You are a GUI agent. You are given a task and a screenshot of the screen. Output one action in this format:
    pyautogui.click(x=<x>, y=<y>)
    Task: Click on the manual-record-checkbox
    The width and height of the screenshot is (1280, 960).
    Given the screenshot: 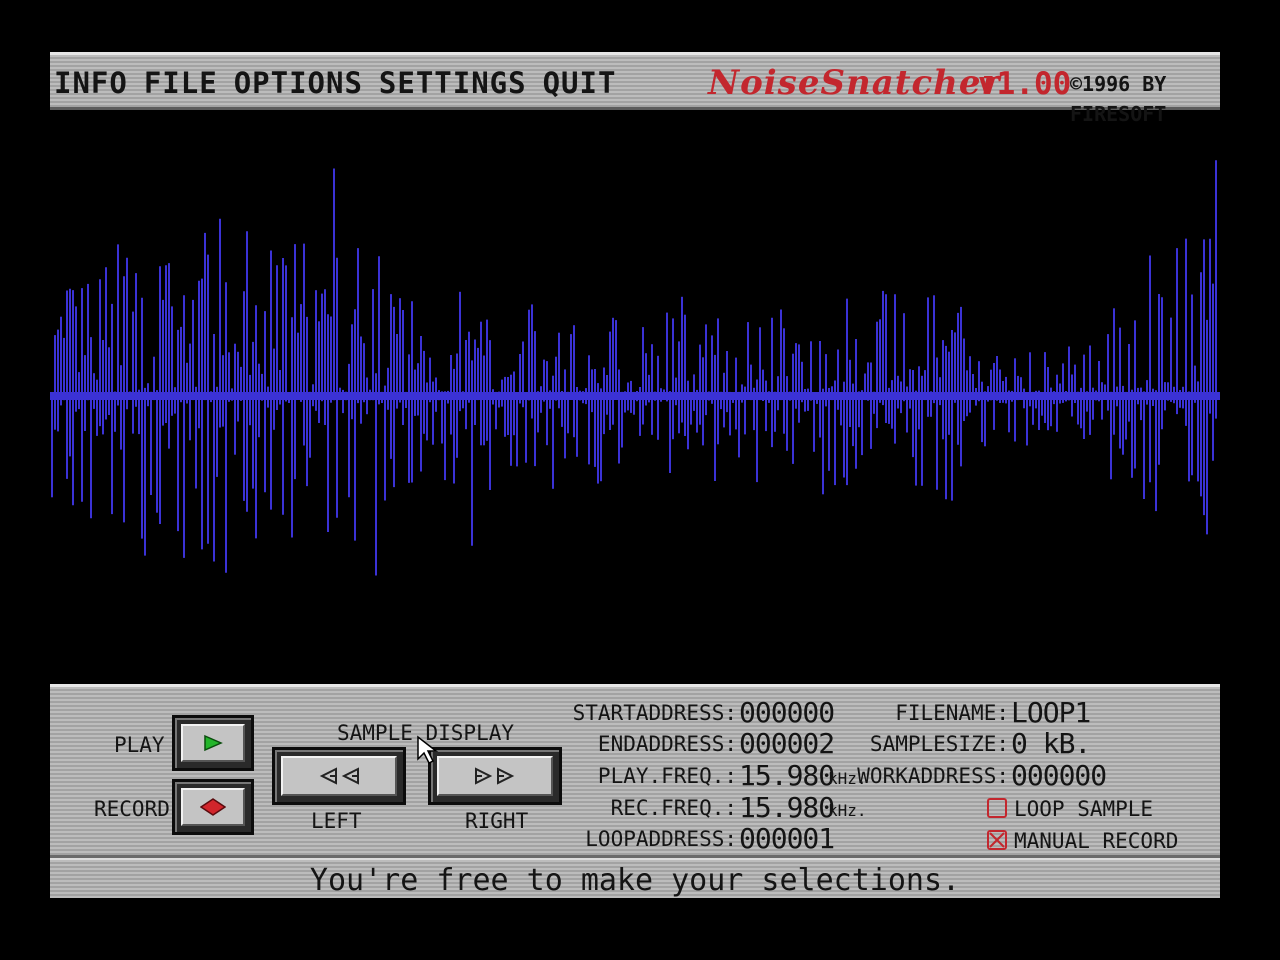 What is the action you would take?
    pyautogui.click(x=997, y=840)
    